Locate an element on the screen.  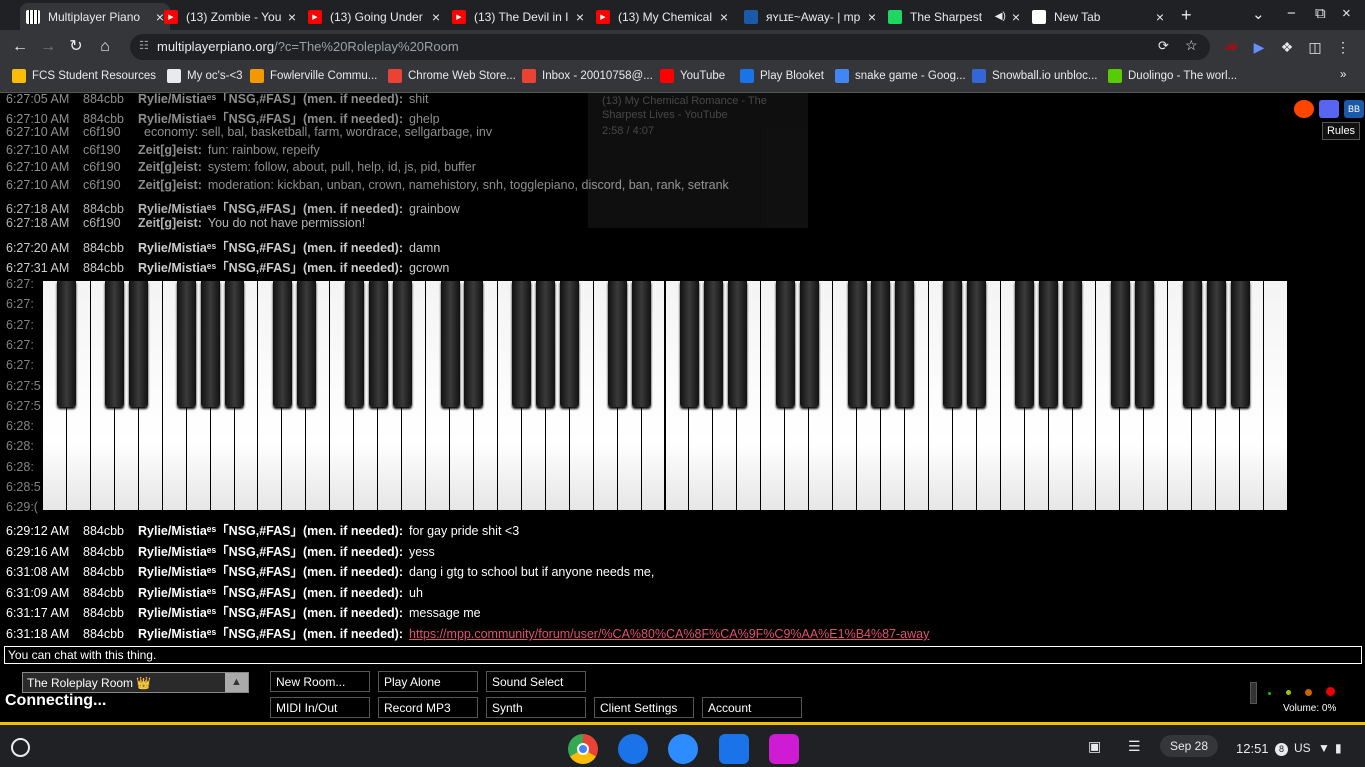
side-panel-icon: ◫ is located at coordinates (1315, 47).